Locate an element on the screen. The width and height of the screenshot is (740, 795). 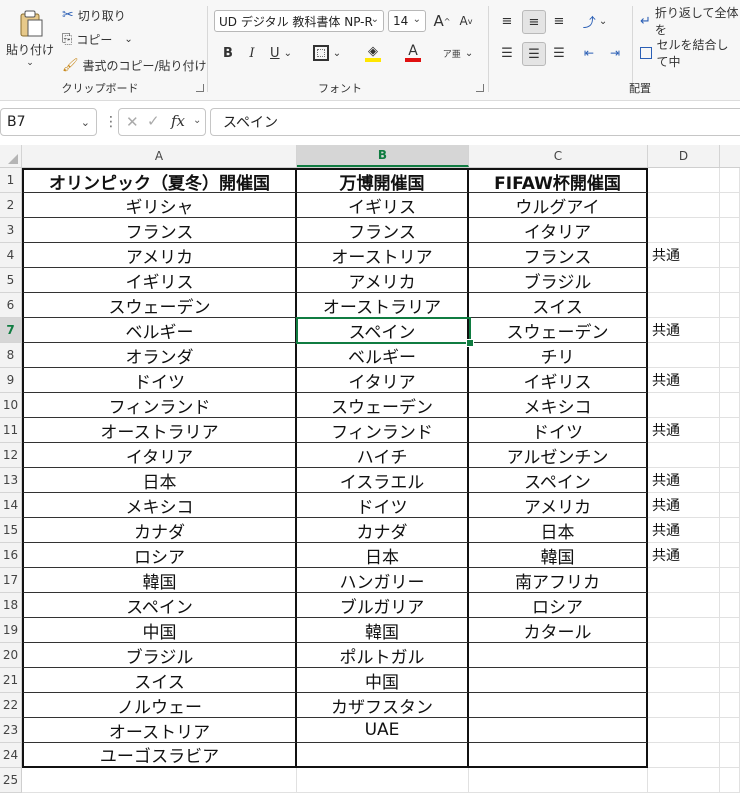
cell-D14: 共通 is located at coordinates (684, 505).